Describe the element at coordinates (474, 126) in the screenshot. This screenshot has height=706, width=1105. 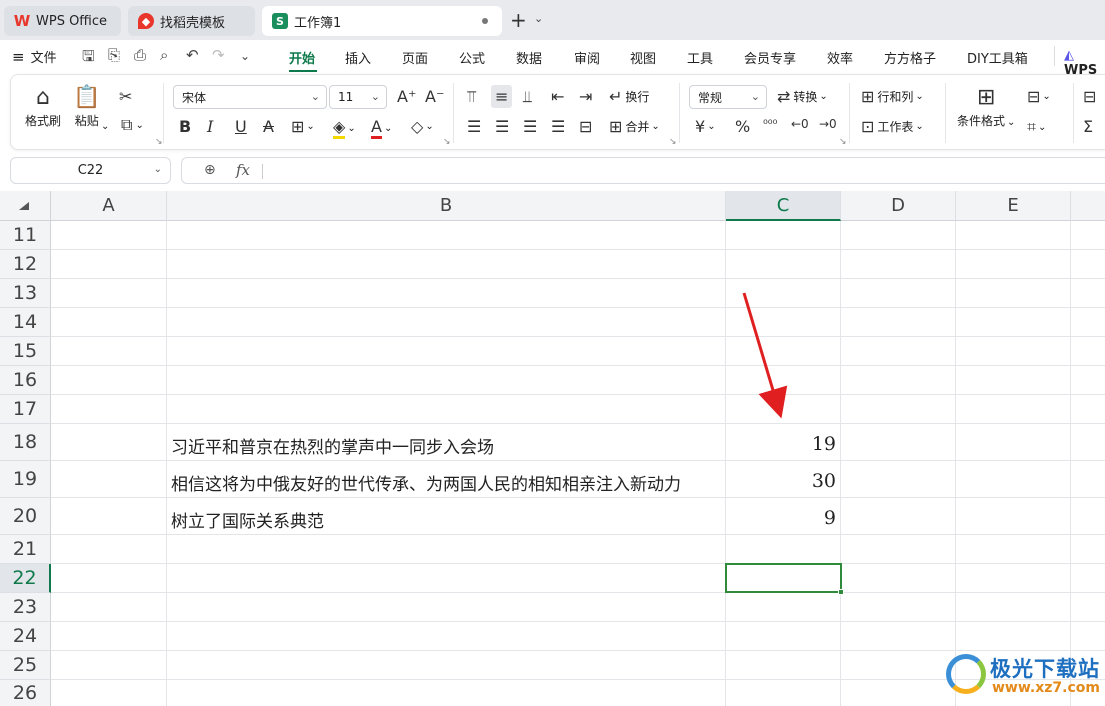
I see `align-left-button: ☰` at that location.